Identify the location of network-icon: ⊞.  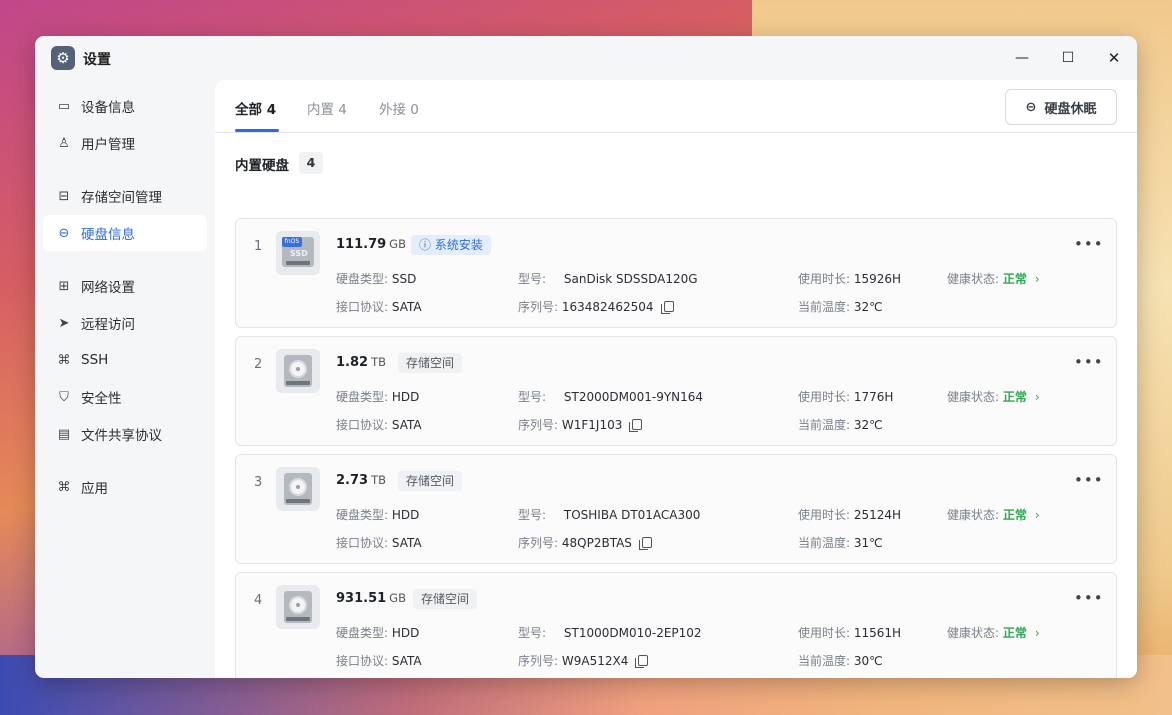
(64, 286).